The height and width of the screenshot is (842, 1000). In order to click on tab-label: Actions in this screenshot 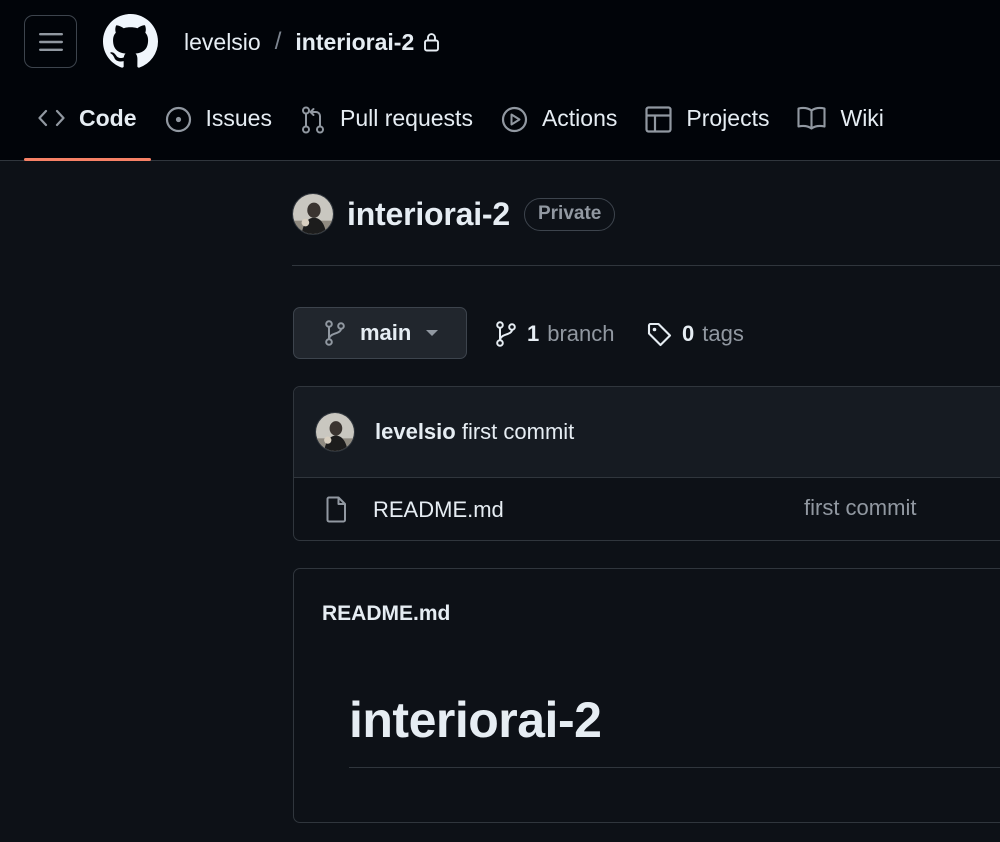, I will do `click(579, 118)`.